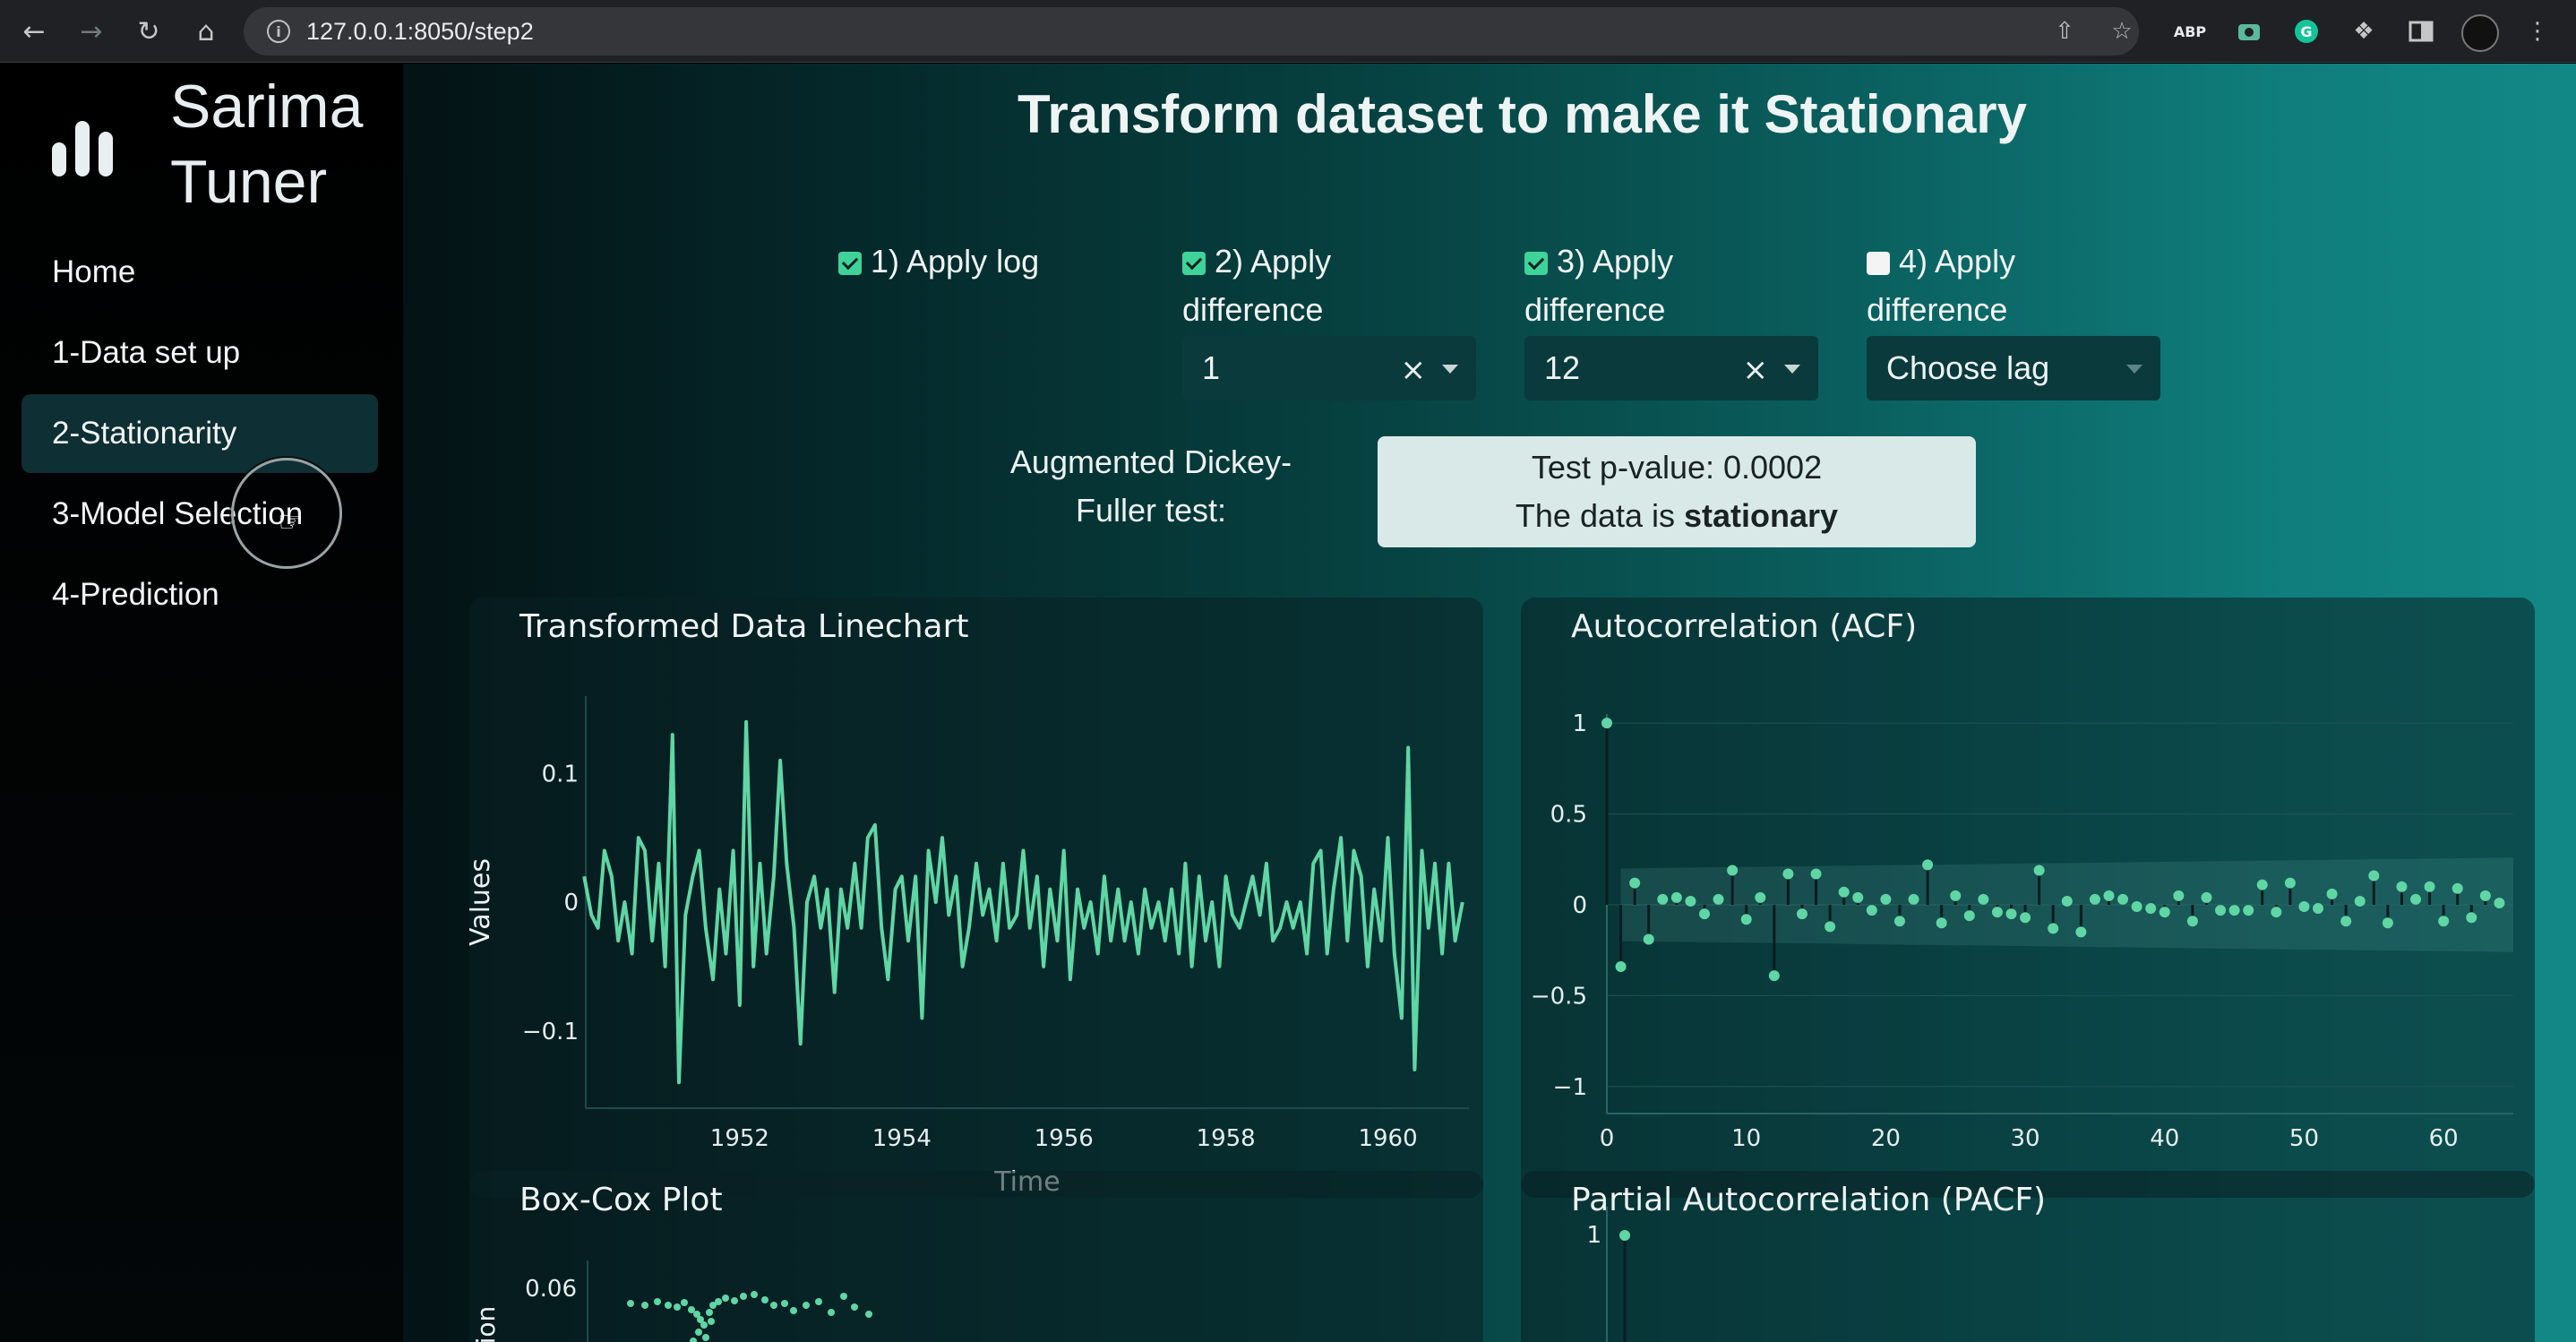 The width and height of the screenshot is (2576, 1342). I want to click on nav-home: Home, so click(199, 272).